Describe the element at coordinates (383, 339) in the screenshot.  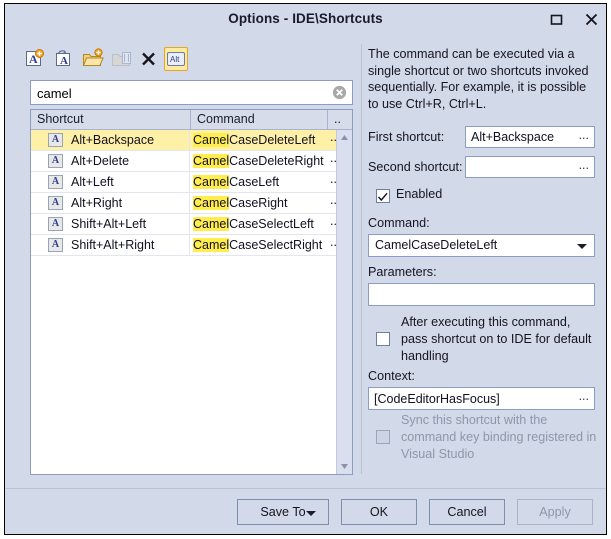
I see `pass-shortcut-checkbox-box` at that location.